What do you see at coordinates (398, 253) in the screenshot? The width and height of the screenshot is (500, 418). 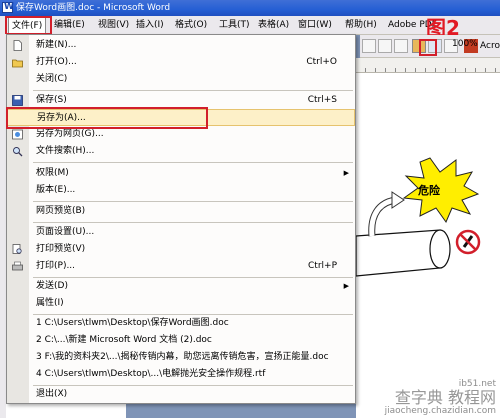 I see `pipe-shape` at bounding box center [398, 253].